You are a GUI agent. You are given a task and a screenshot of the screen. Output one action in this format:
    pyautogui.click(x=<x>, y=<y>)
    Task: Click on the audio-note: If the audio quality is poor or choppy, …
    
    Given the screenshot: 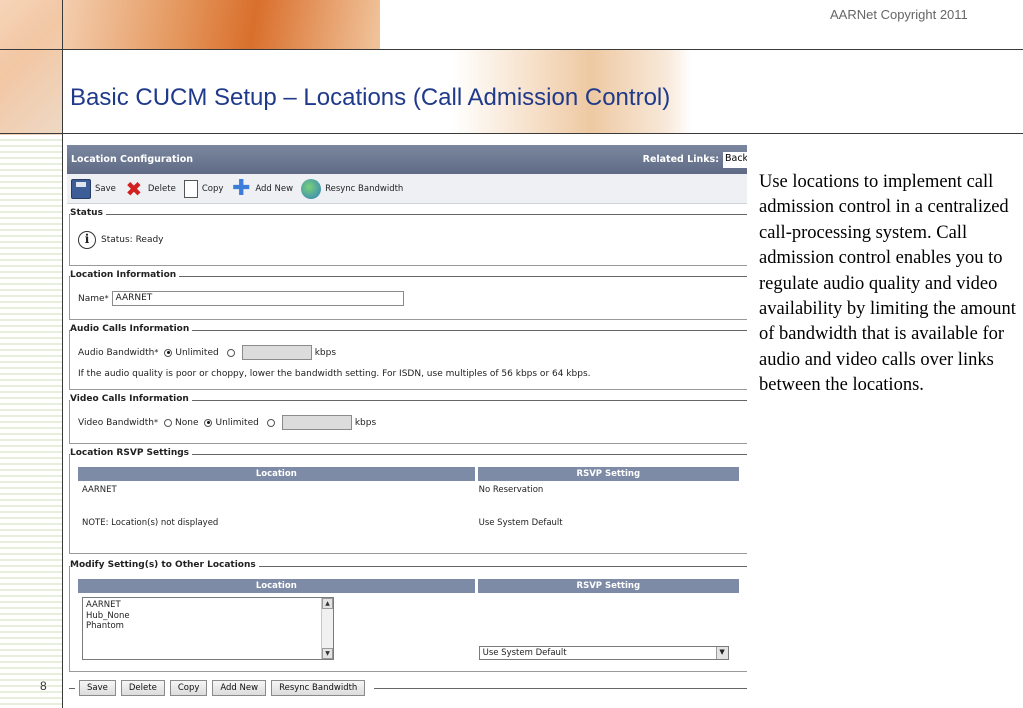 What is the action you would take?
    pyautogui.click(x=334, y=374)
    